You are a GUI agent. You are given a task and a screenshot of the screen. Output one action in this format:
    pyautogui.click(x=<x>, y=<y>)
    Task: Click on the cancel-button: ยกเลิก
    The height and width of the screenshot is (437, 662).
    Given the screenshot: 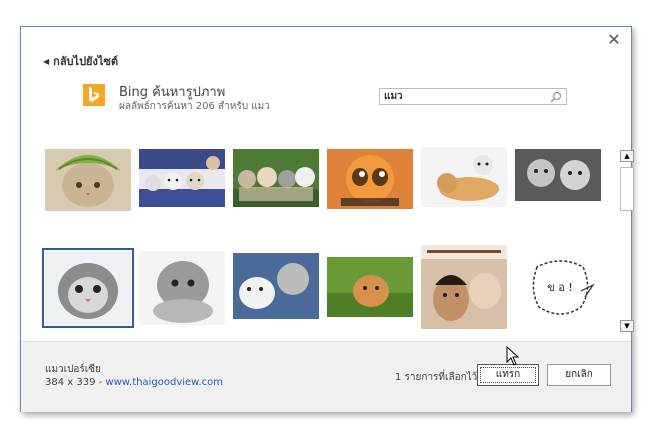 What is the action you would take?
    pyautogui.click(x=579, y=375)
    